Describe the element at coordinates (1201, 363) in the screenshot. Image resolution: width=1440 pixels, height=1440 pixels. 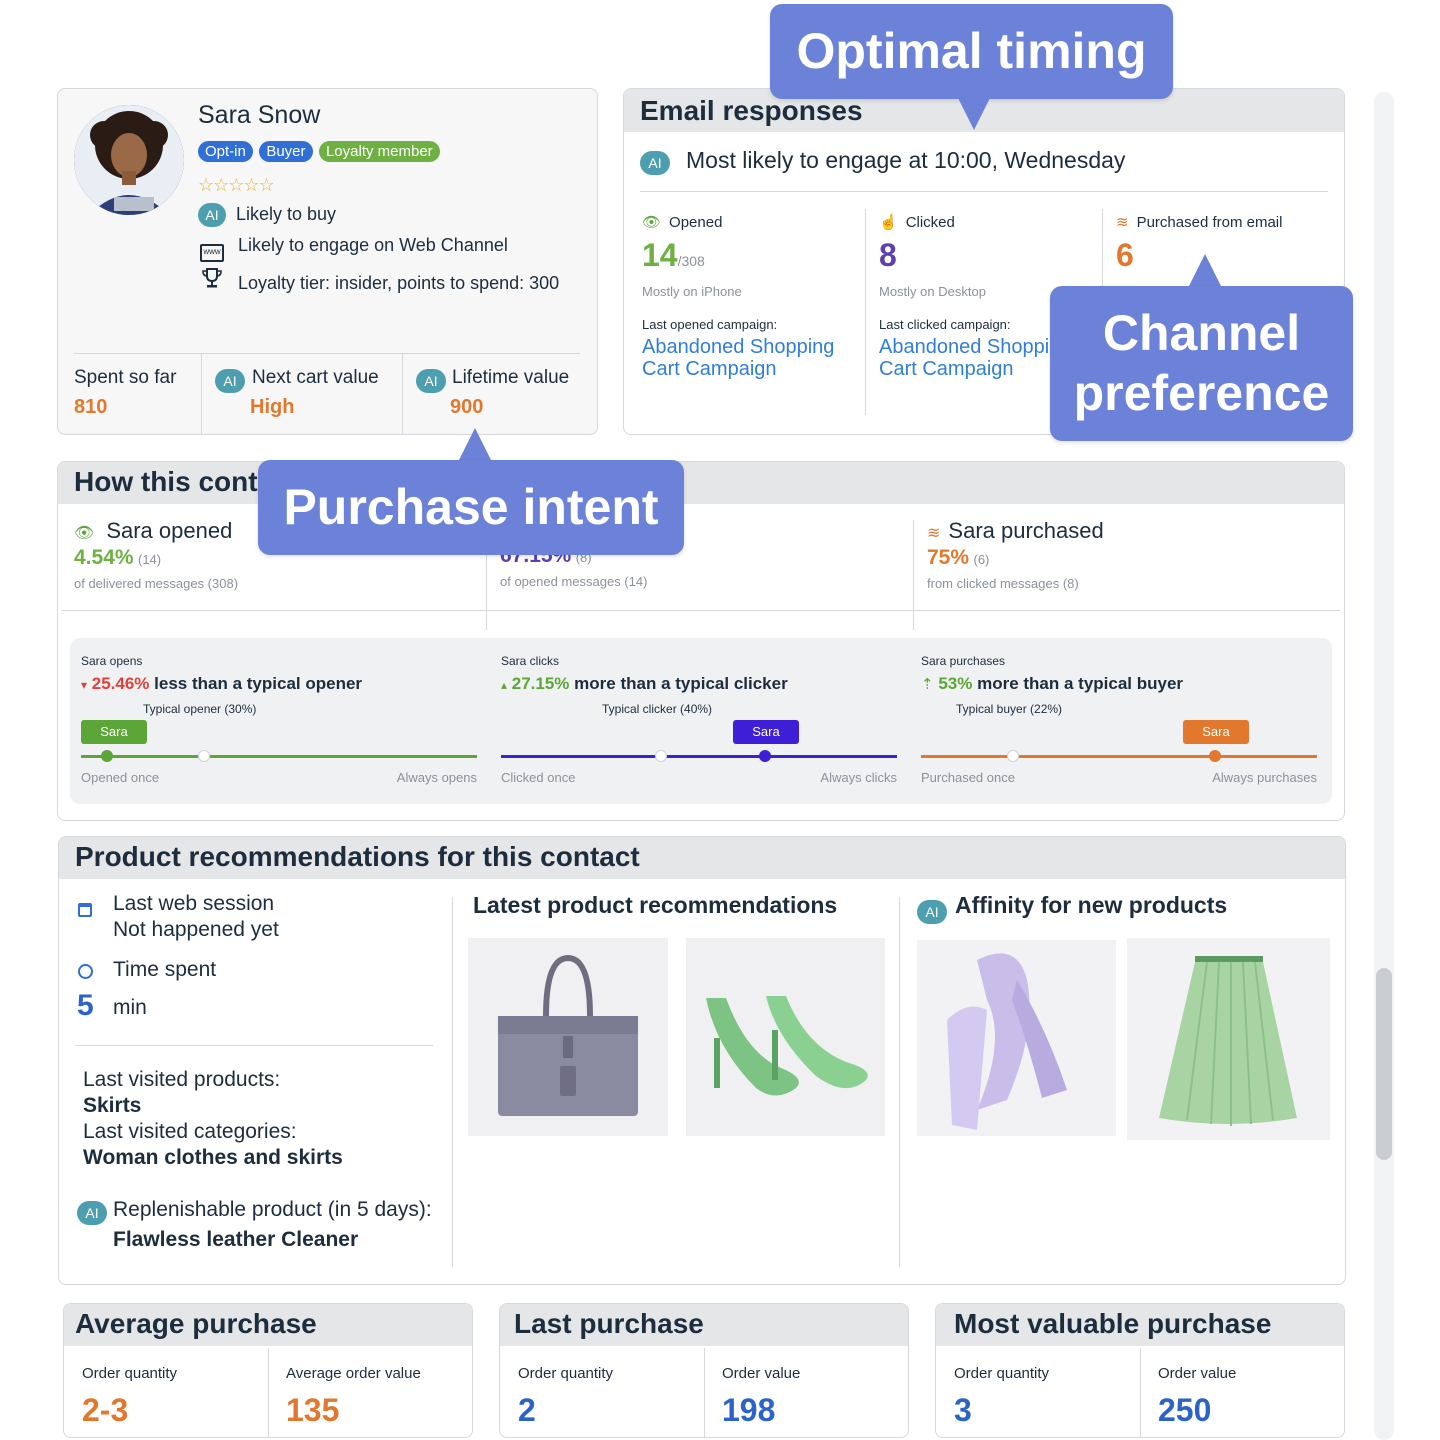
I see `callout-channel-preference: Channel preference` at that location.